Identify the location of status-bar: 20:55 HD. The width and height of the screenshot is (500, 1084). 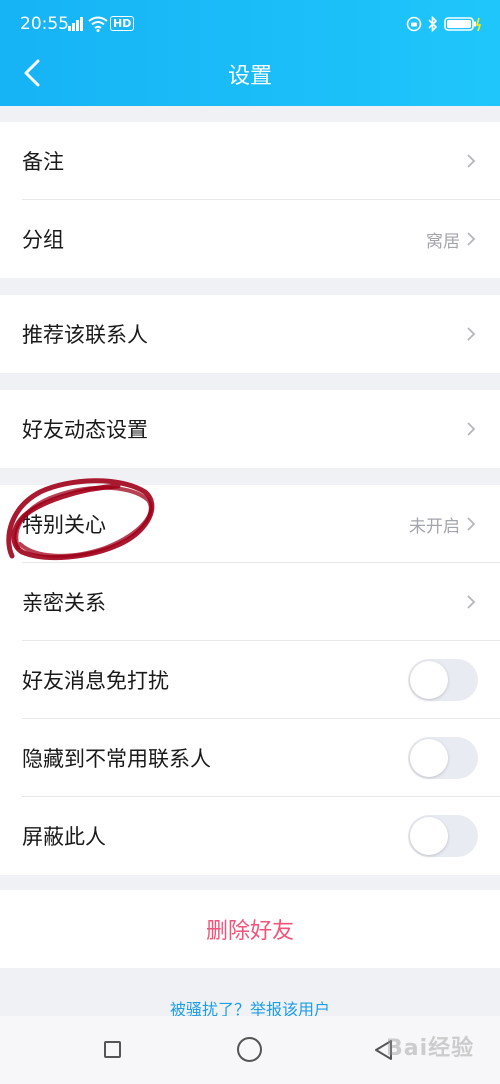
(250, 25).